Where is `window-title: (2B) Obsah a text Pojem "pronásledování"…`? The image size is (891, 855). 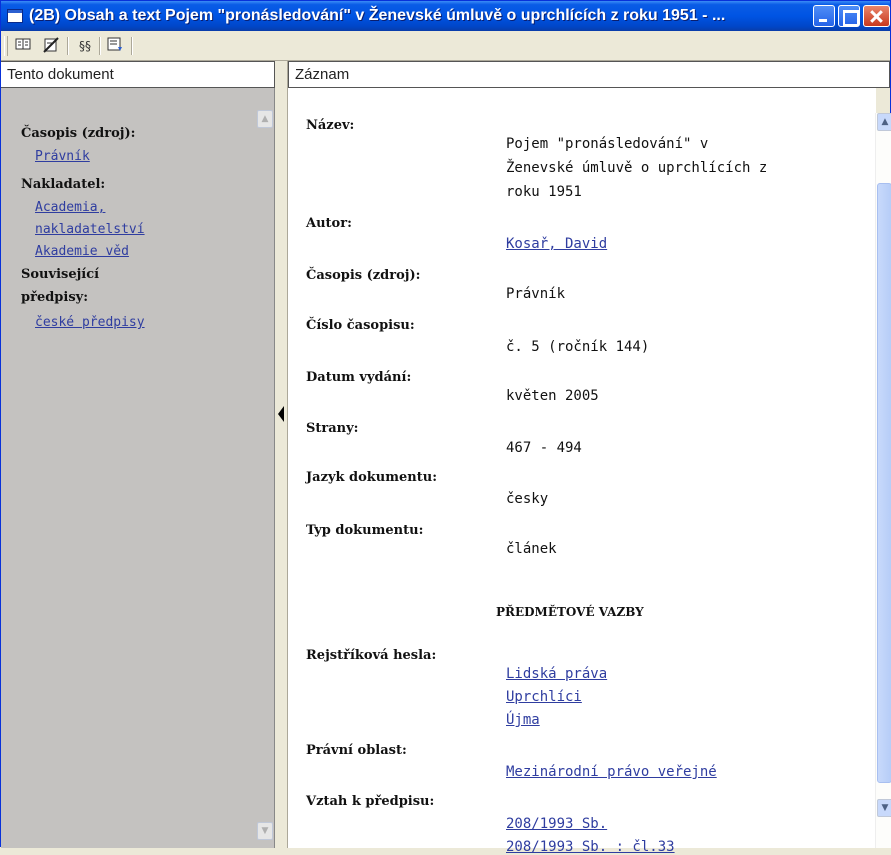 window-title: (2B) Obsah a text Pojem "pronásledování"… is located at coordinates (377, 15).